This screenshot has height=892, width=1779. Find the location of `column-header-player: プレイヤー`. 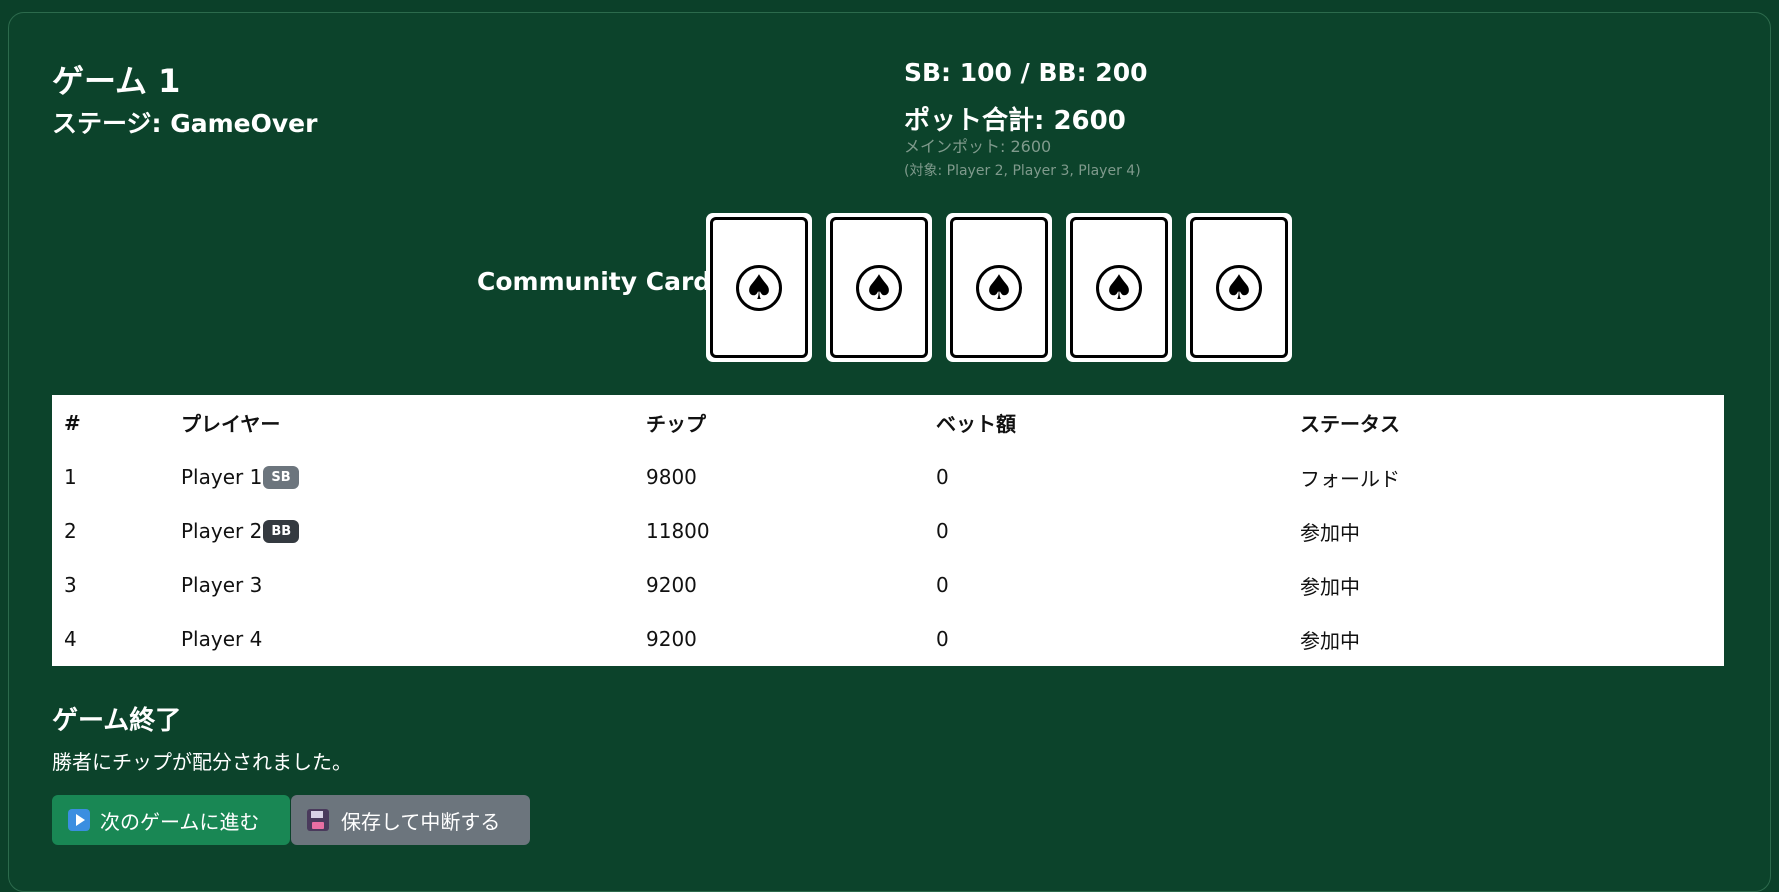

column-header-player: プレイヤー is located at coordinates (231, 424).